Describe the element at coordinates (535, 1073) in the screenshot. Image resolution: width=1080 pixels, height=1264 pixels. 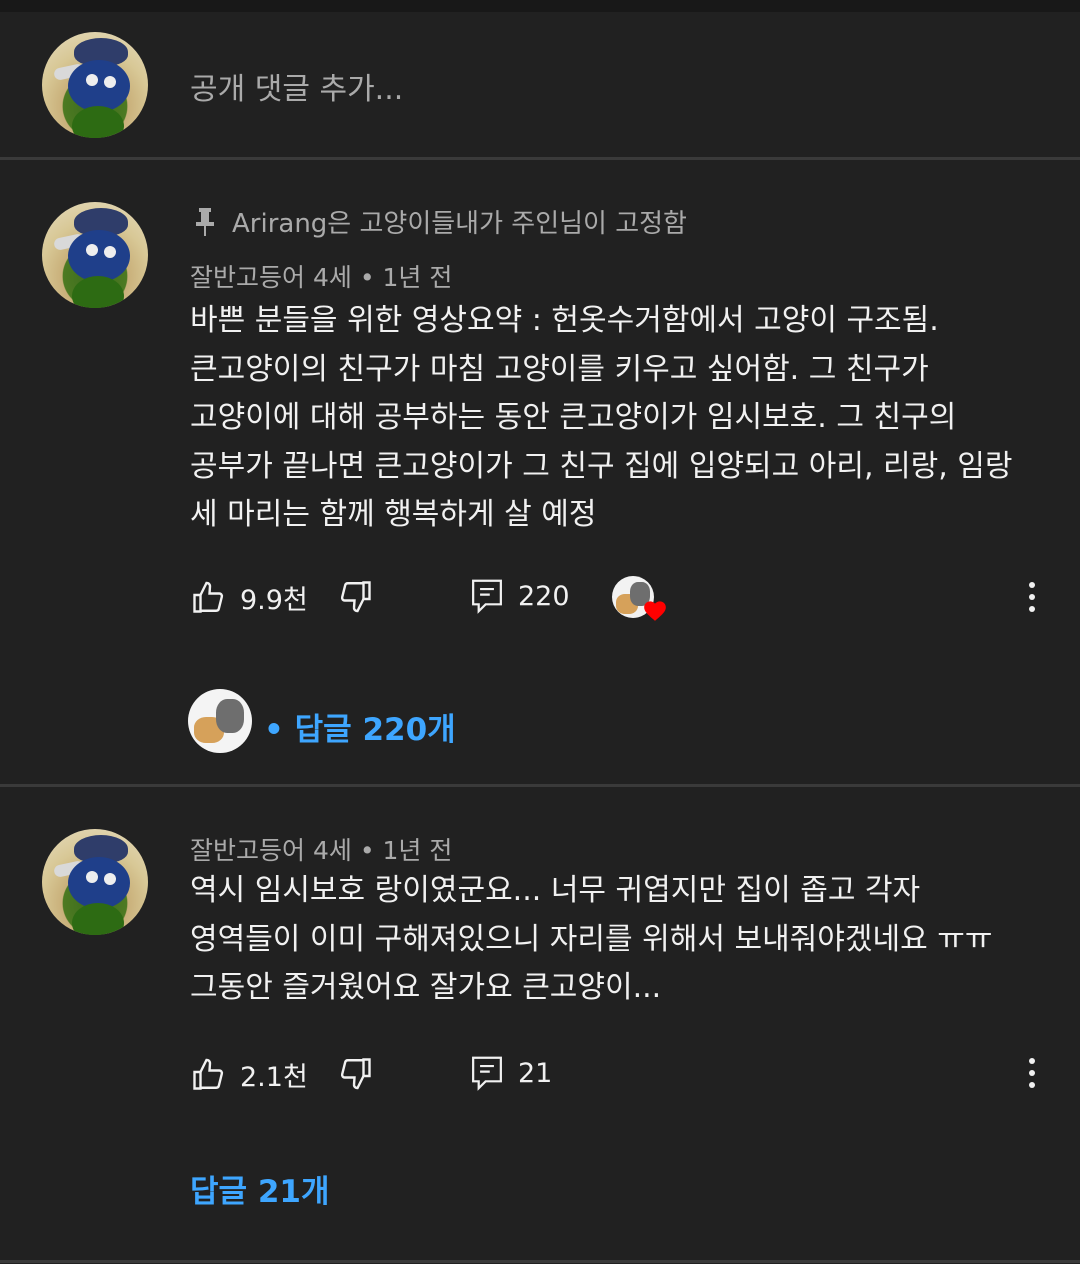
I see `reply-count: 21` at that location.